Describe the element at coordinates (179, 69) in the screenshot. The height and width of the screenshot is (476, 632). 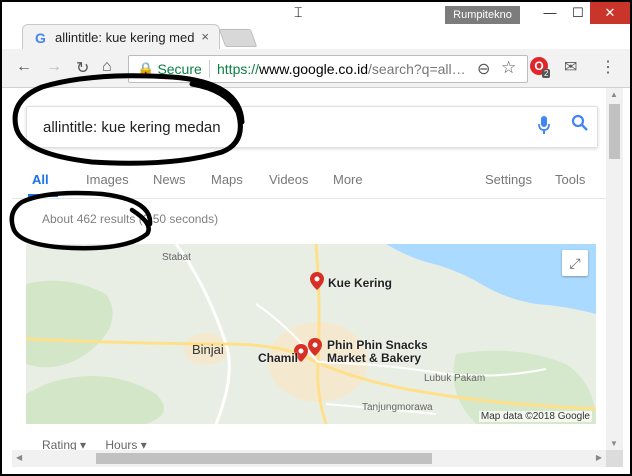
I see `secure-label: Secure` at that location.